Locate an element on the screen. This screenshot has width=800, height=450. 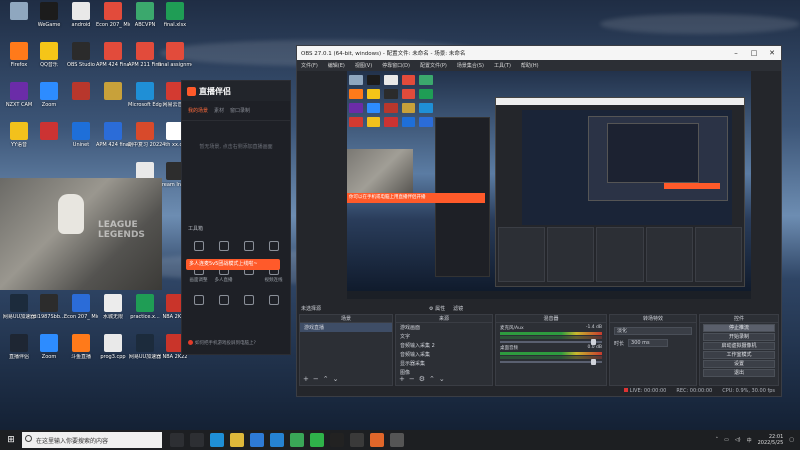
menu-item: 文件(F) is located at coordinates (309, 65).